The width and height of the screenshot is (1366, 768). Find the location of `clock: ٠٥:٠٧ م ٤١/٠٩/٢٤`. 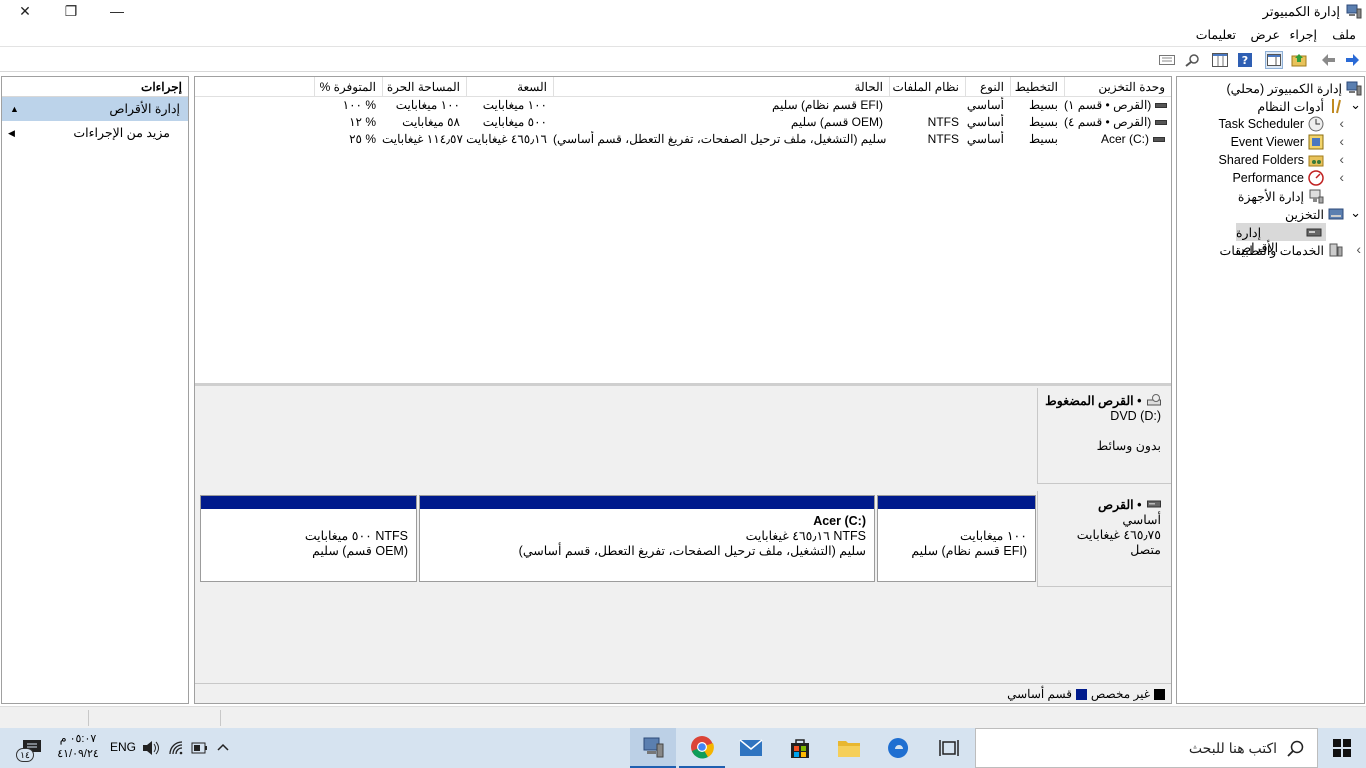

clock: ٠٥:٠٧ م ٤١/٠٩/٢٤ is located at coordinates (78, 747).